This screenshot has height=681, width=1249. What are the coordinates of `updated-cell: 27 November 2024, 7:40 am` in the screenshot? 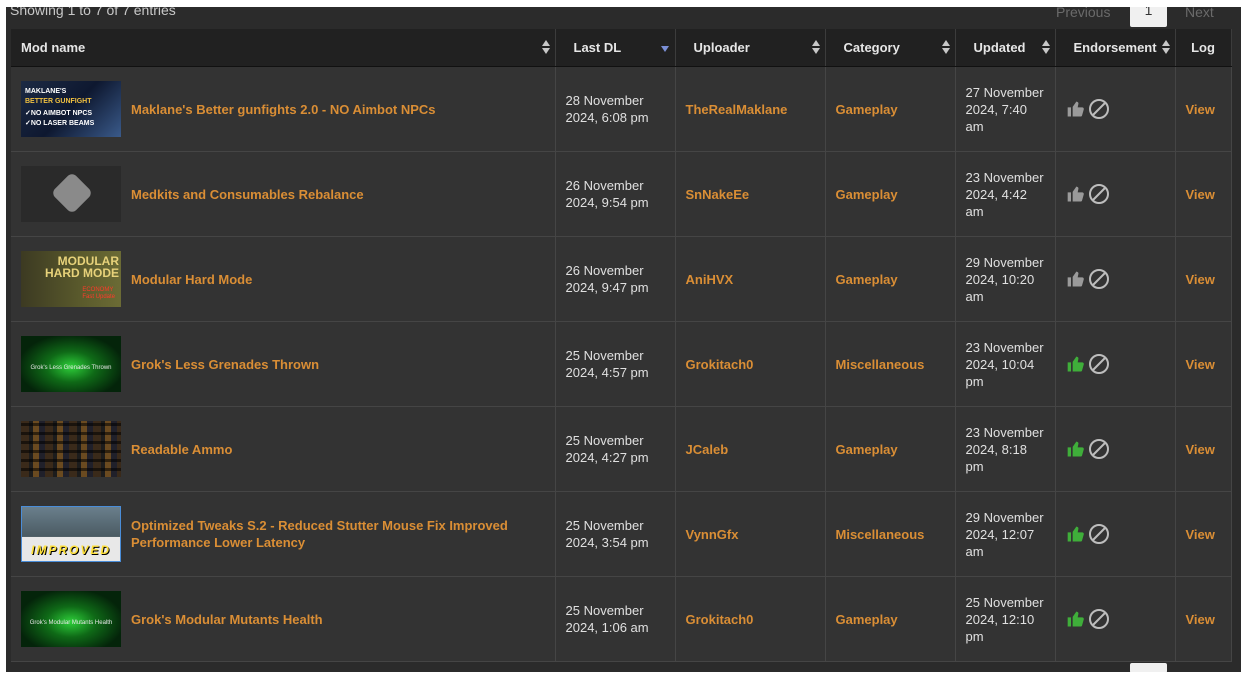 It's located at (1005, 109).